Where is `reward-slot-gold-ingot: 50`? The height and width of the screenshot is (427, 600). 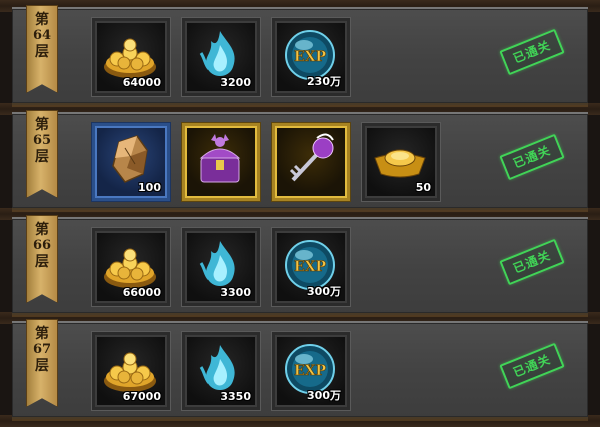
reward-slot-gold-ingot: 50 is located at coordinates (401, 162).